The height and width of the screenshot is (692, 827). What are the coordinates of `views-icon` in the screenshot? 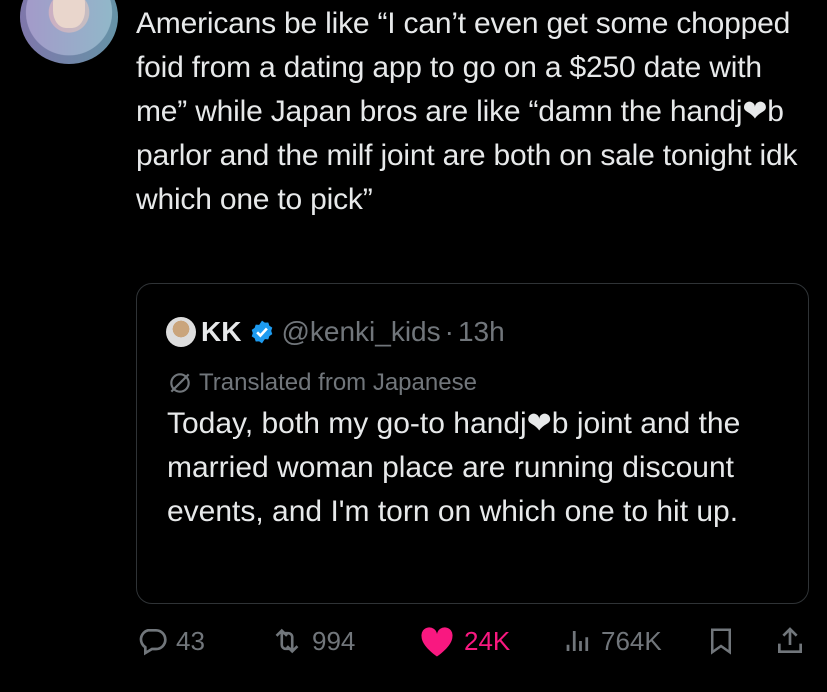 It's located at (577, 641).